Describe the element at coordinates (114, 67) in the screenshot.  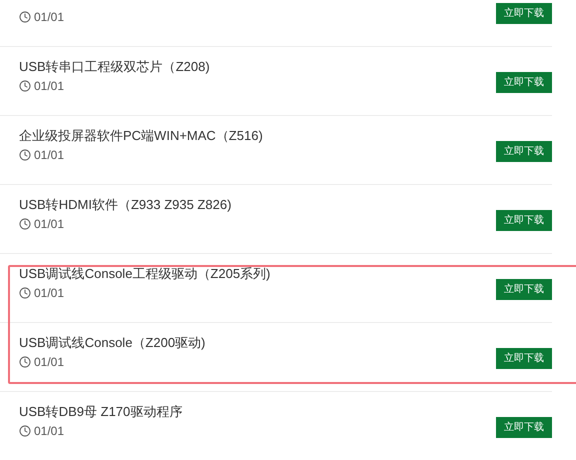
I see `item-title: USB转串口工程级双芯片（Z208)` at that location.